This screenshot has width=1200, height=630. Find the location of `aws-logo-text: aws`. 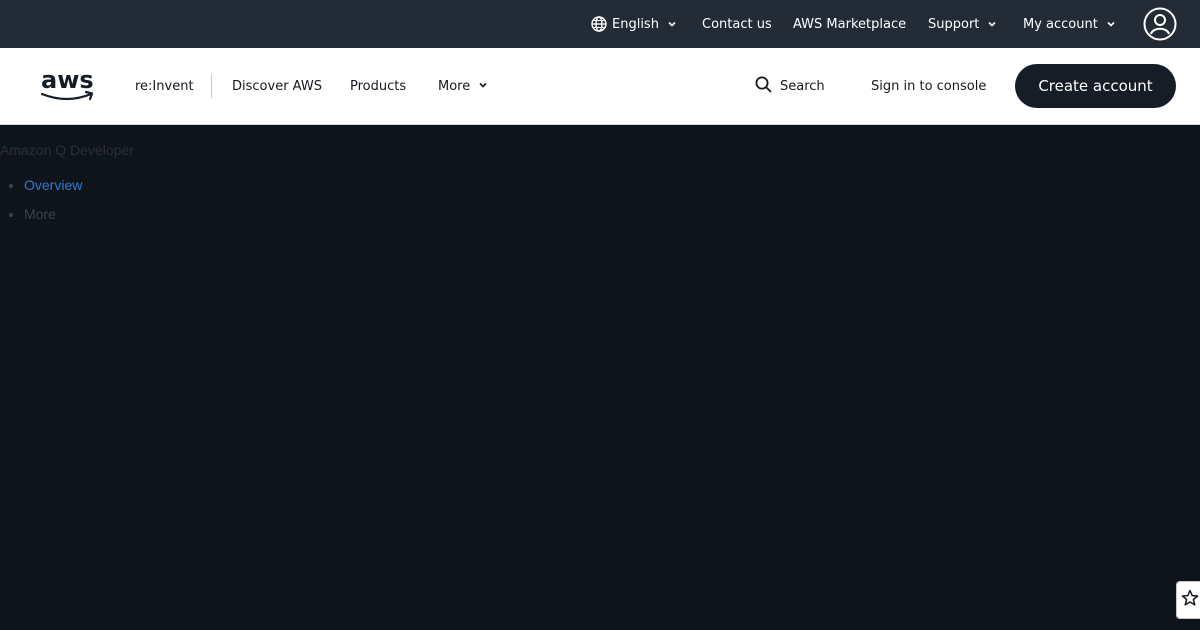

aws-logo-text: aws is located at coordinates (67, 80).